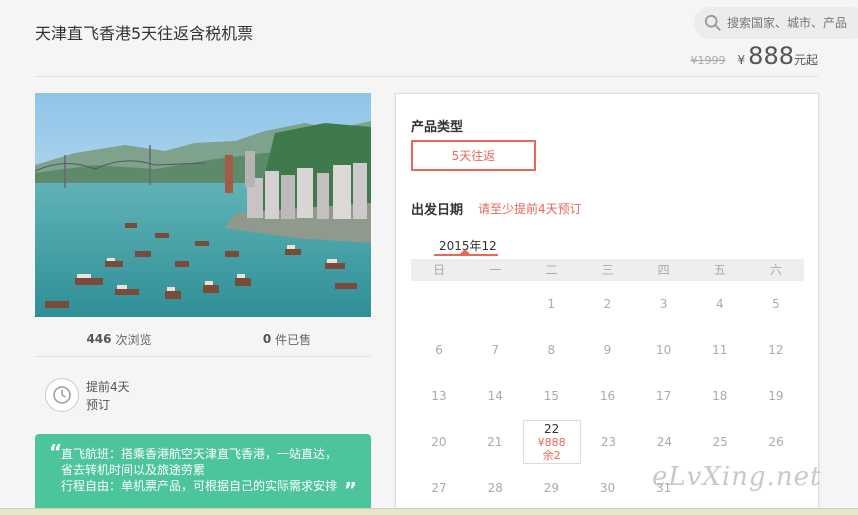  I want to click on calendar-day: 2, so click(607, 304).